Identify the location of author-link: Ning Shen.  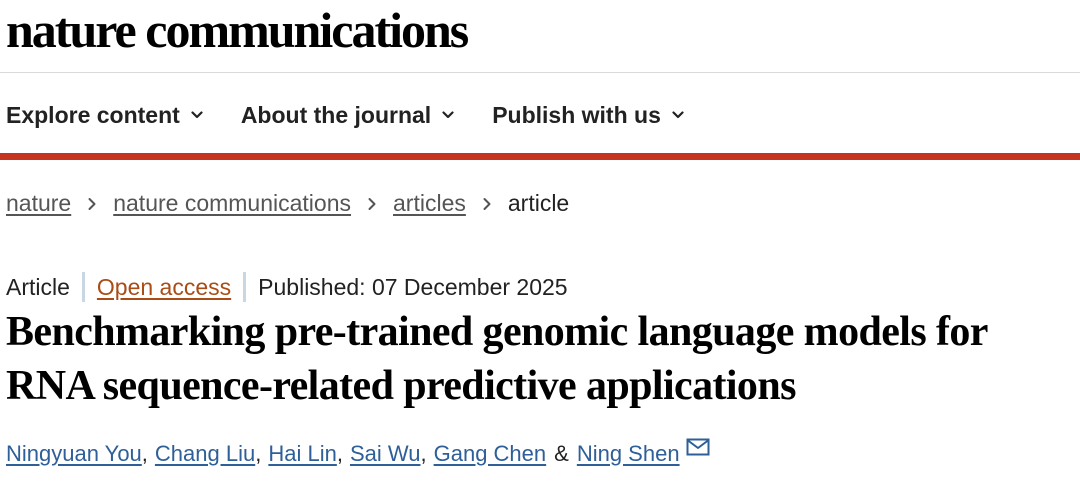
(628, 454).